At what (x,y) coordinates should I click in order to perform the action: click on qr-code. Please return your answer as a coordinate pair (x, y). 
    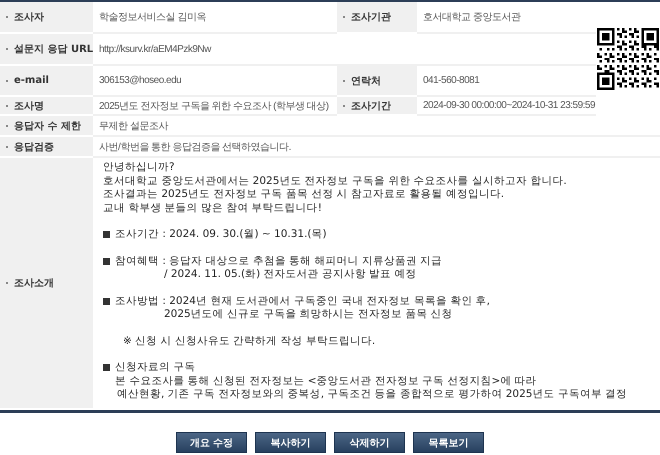
    Looking at the image, I should click on (628, 59).